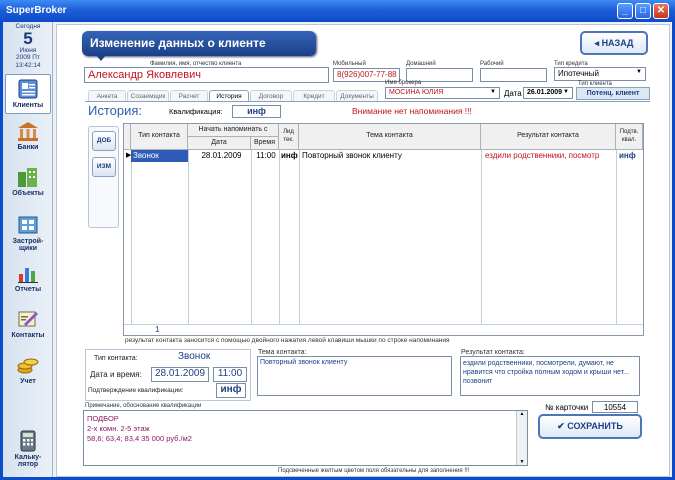 Image resolution: width=675 pixels, height=480 pixels. What do you see at coordinates (493, 352) in the screenshot?
I see `result-label: Результат контакта:` at bounding box center [493, 352].